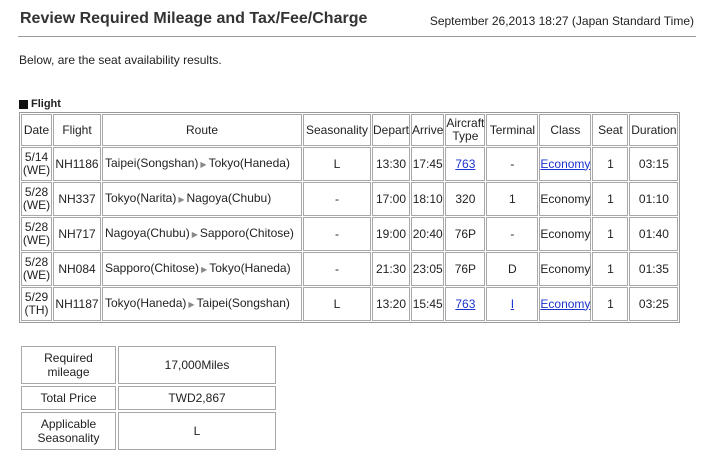 The width and height of the screenshot is (717, 462). I want to click on duration: 01:10, so click(654, 199).